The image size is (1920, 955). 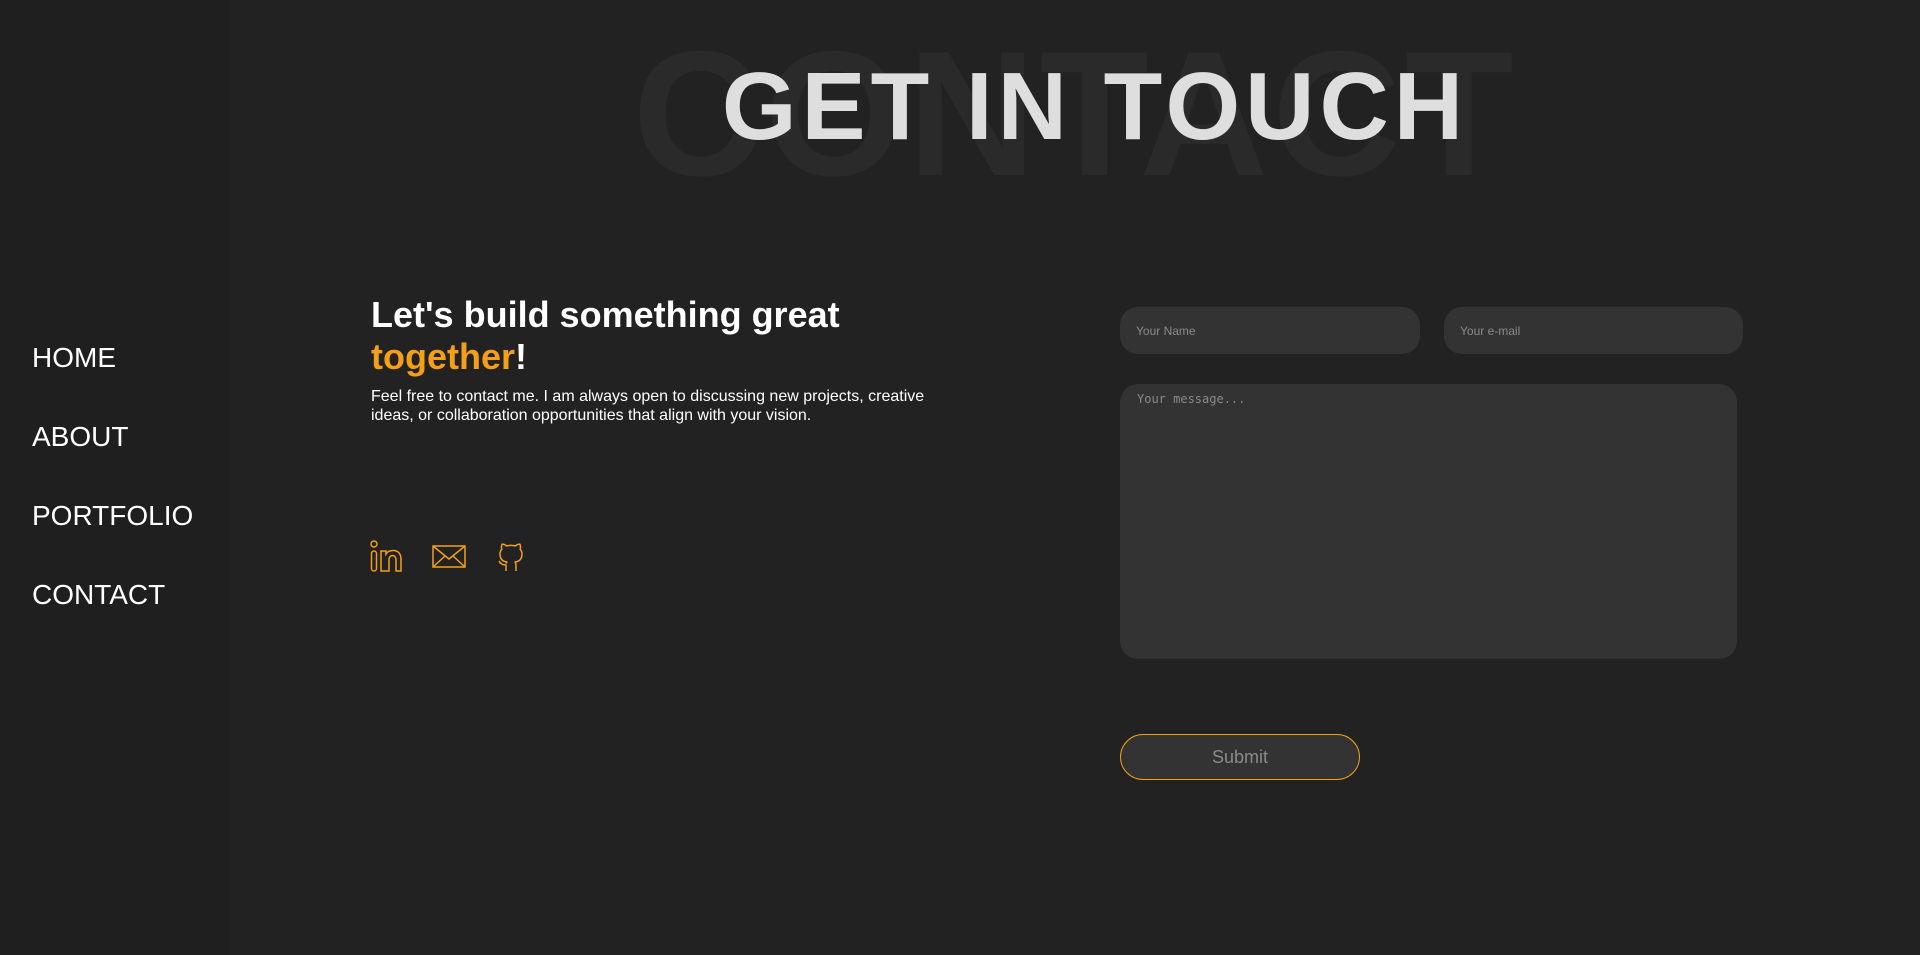 I want to click on intro-title-accent: together, so click(x=443, y=356).